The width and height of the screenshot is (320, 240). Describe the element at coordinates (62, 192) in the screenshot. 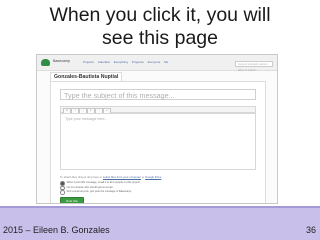

I see `radio-icon` at that location.